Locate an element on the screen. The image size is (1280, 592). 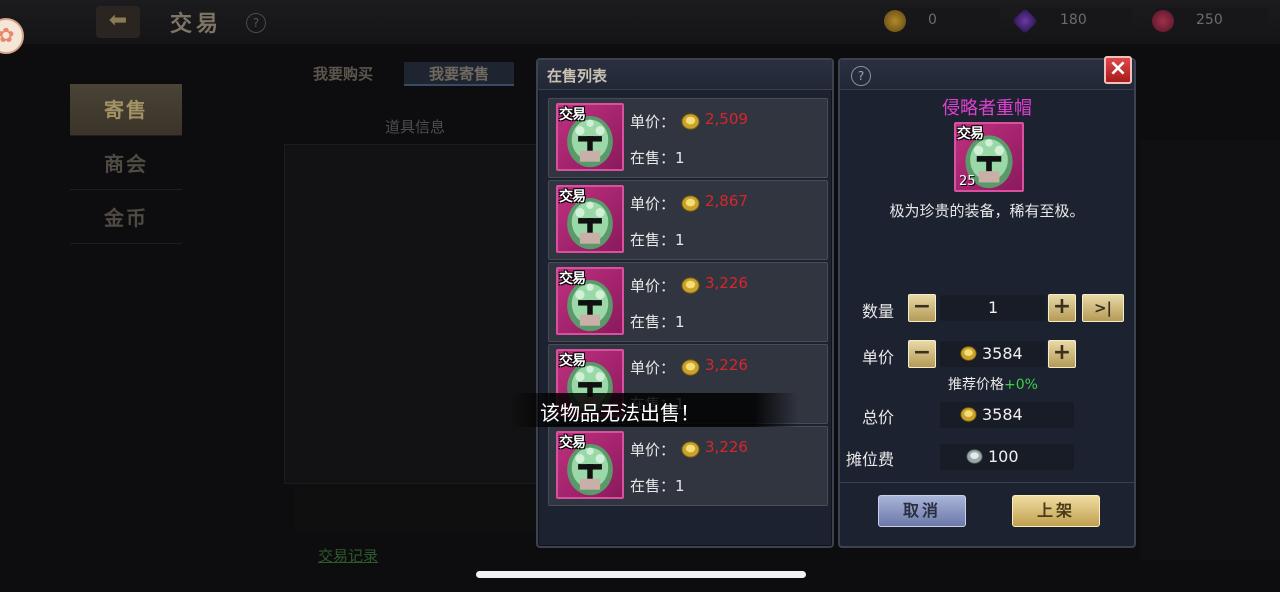
quantity-minus-button: − is located at coordinates (922, 308).